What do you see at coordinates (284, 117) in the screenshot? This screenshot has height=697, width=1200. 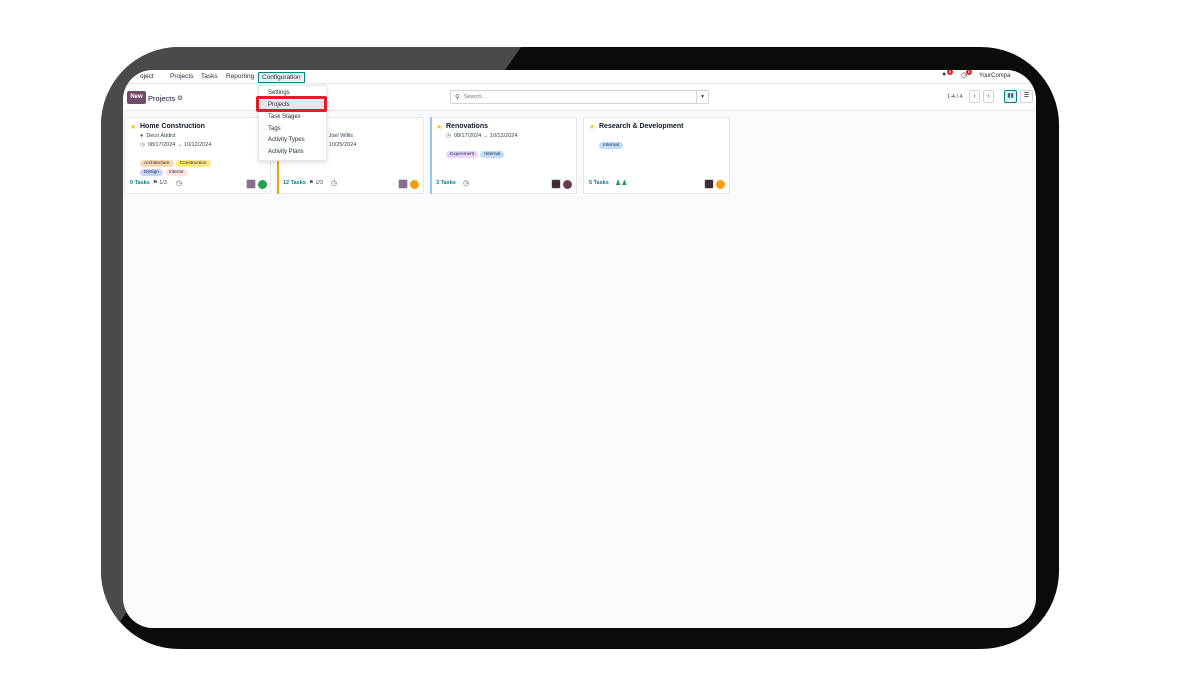 I see `menu-item-task-stages: Task Stages` at bounding box center [284, 117].